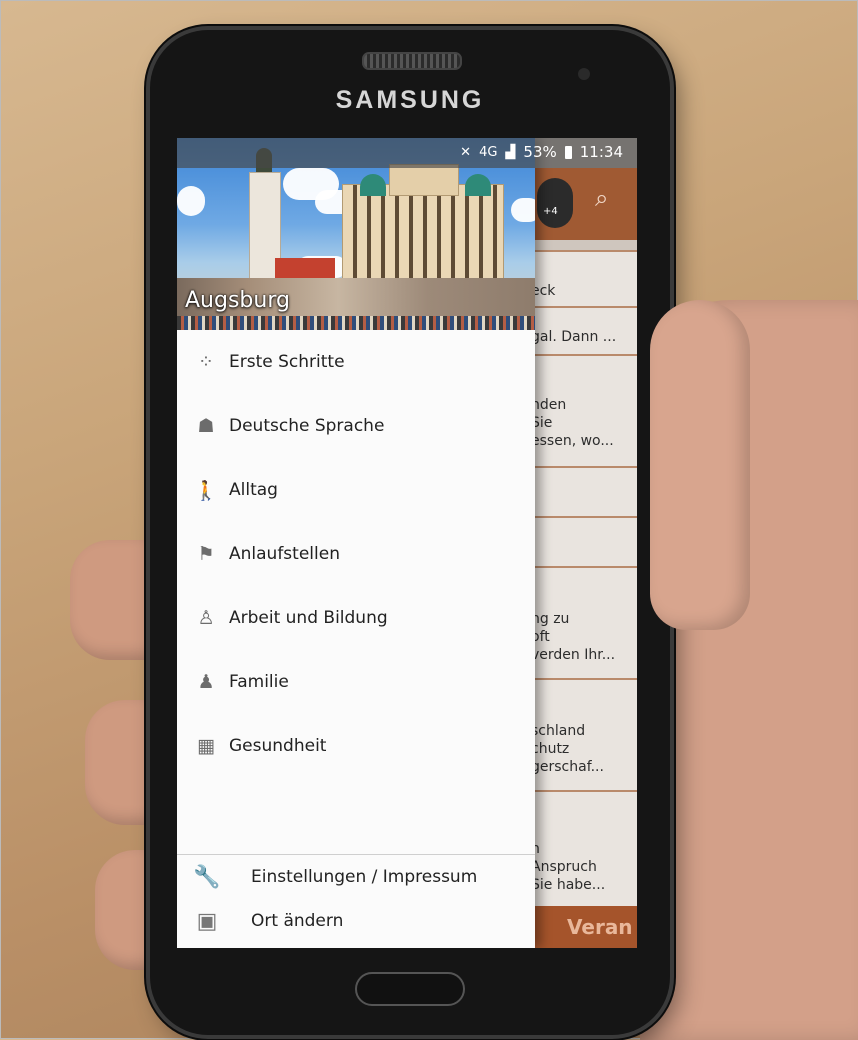  Describe the element at coordinates (207, 877) in the screenshot. I see `wrench-icon: 🔧` at that location.